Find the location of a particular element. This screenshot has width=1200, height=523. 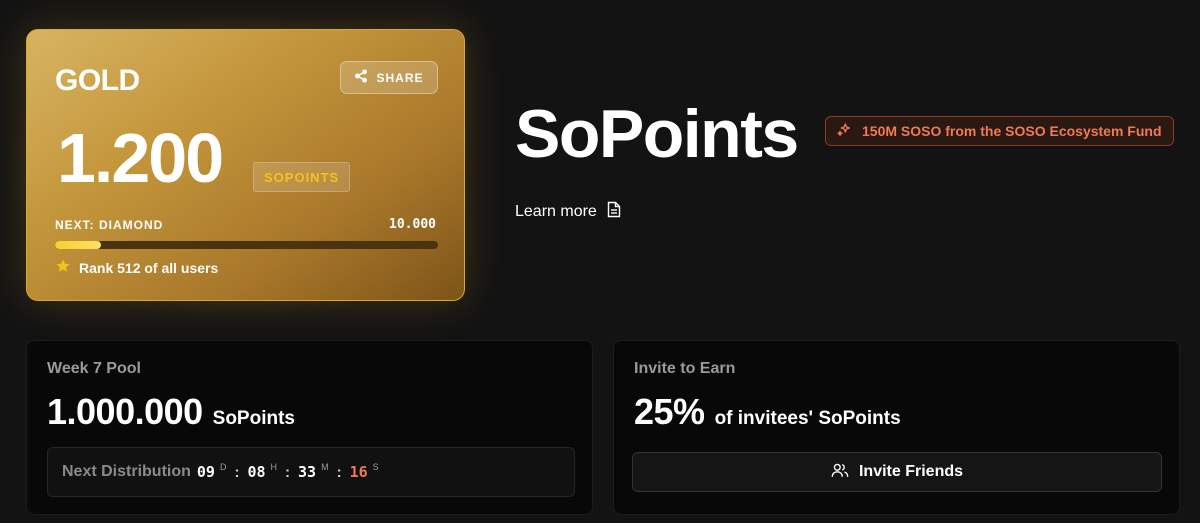

invite-reward-row: 25% of invitees' SoPoints is located at coordinates (767, 412).